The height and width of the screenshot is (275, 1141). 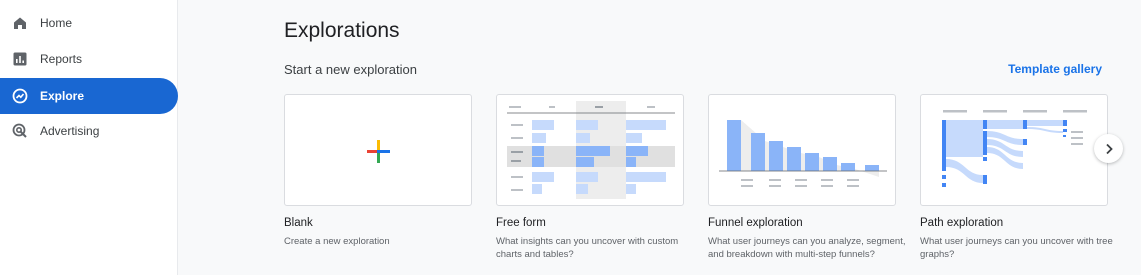 What do you see at coordinates (337, 241) in the screenshot?
I see `card-blank-description: Create a new exploration` at bounding box center [337, 241].